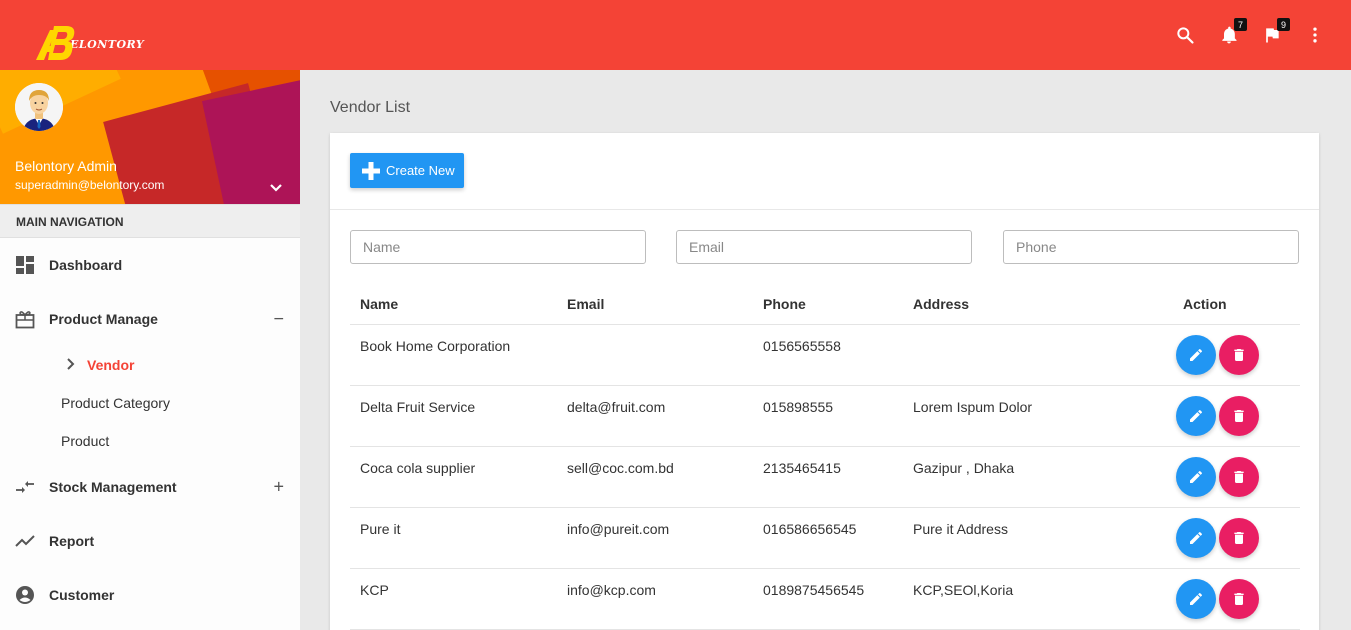 The height and width of the screenshot is (630, 1351). What do you see at coordinates (276, 188) in the screenshot?
I see `chevron-down-icon` at bounding box center [276, 188].